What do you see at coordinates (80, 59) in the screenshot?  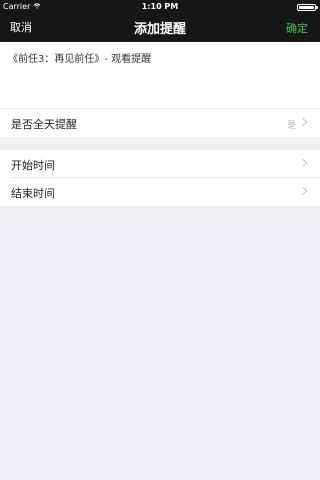 I see `movie-reminder-text: 《前任3：再见前任》- 观看提醒` at bounding box center [80, 59].